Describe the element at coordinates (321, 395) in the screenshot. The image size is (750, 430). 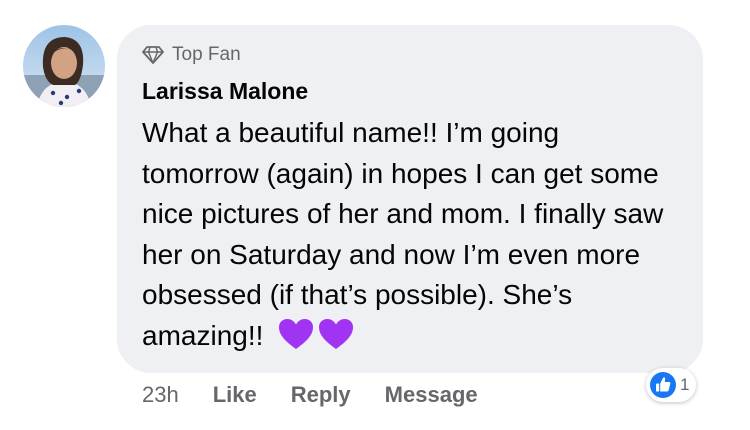
I see `reply-button: Reply` at that location.